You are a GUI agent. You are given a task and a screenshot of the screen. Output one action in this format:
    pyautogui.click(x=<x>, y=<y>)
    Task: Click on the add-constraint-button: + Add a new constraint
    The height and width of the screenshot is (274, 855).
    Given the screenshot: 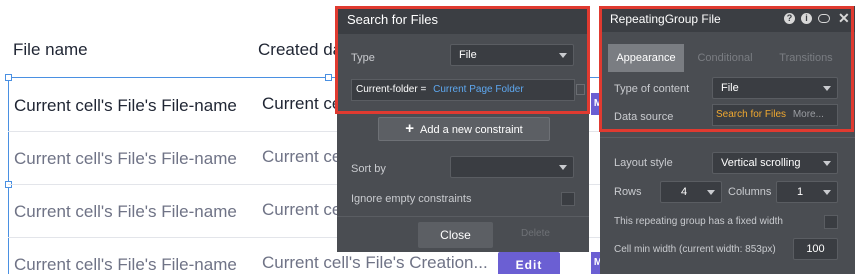 What is the action you would take?
    pyautogui.click(x=464, y=129)
    